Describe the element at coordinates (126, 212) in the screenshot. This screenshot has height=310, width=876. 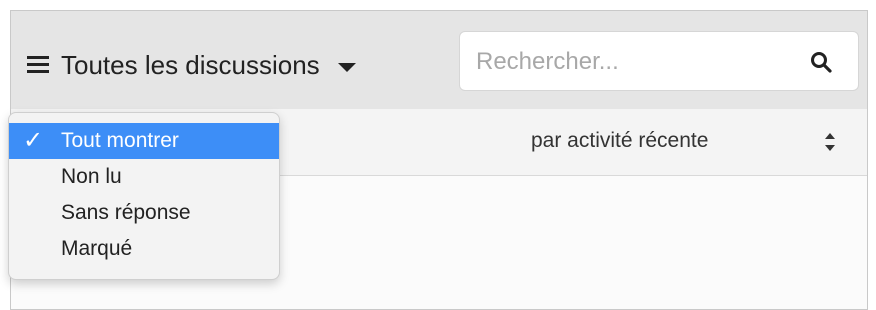
I see `menu-item-label: Sans réponse` at that location.